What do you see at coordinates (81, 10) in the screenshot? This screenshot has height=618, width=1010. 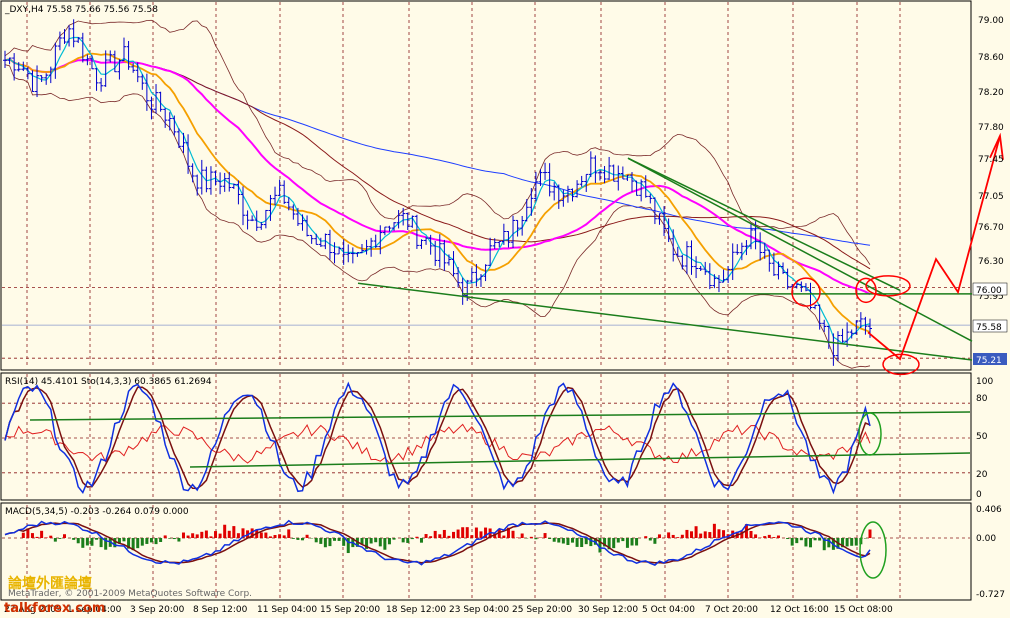 I see `price-header: _DXY,H4 75.58 75.66 75.56 75.58` at bounding box center [81, 10].